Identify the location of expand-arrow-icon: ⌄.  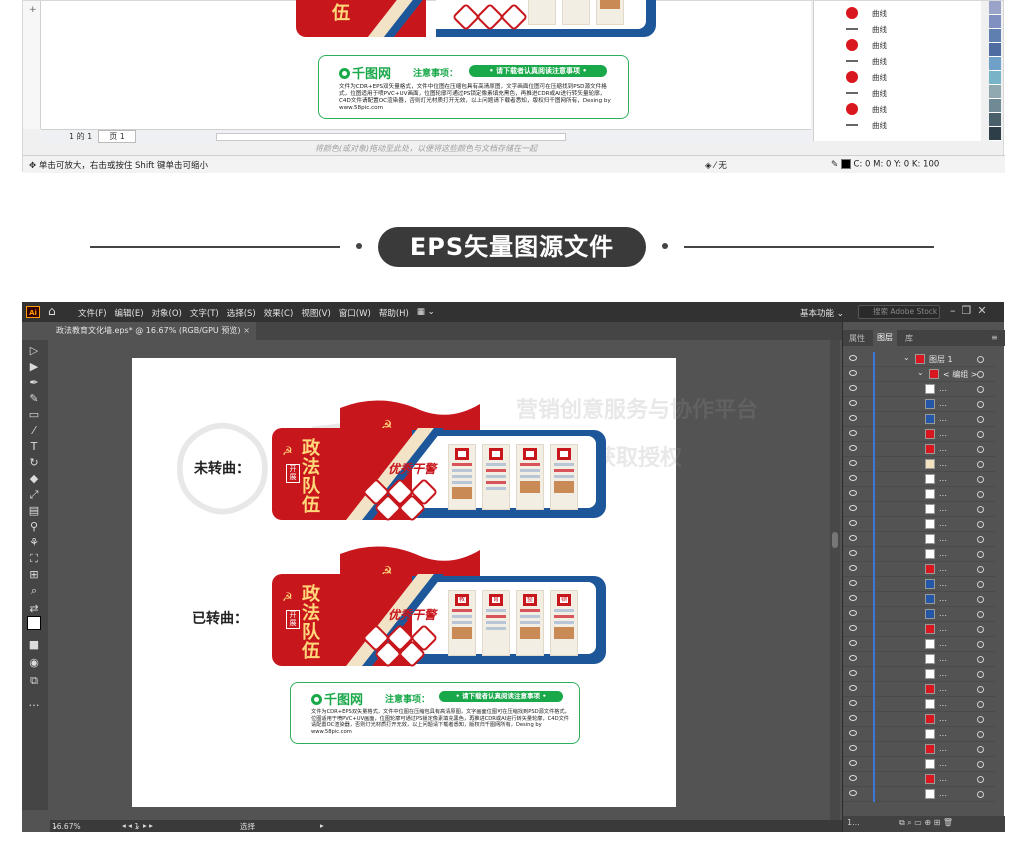
(920, 372).